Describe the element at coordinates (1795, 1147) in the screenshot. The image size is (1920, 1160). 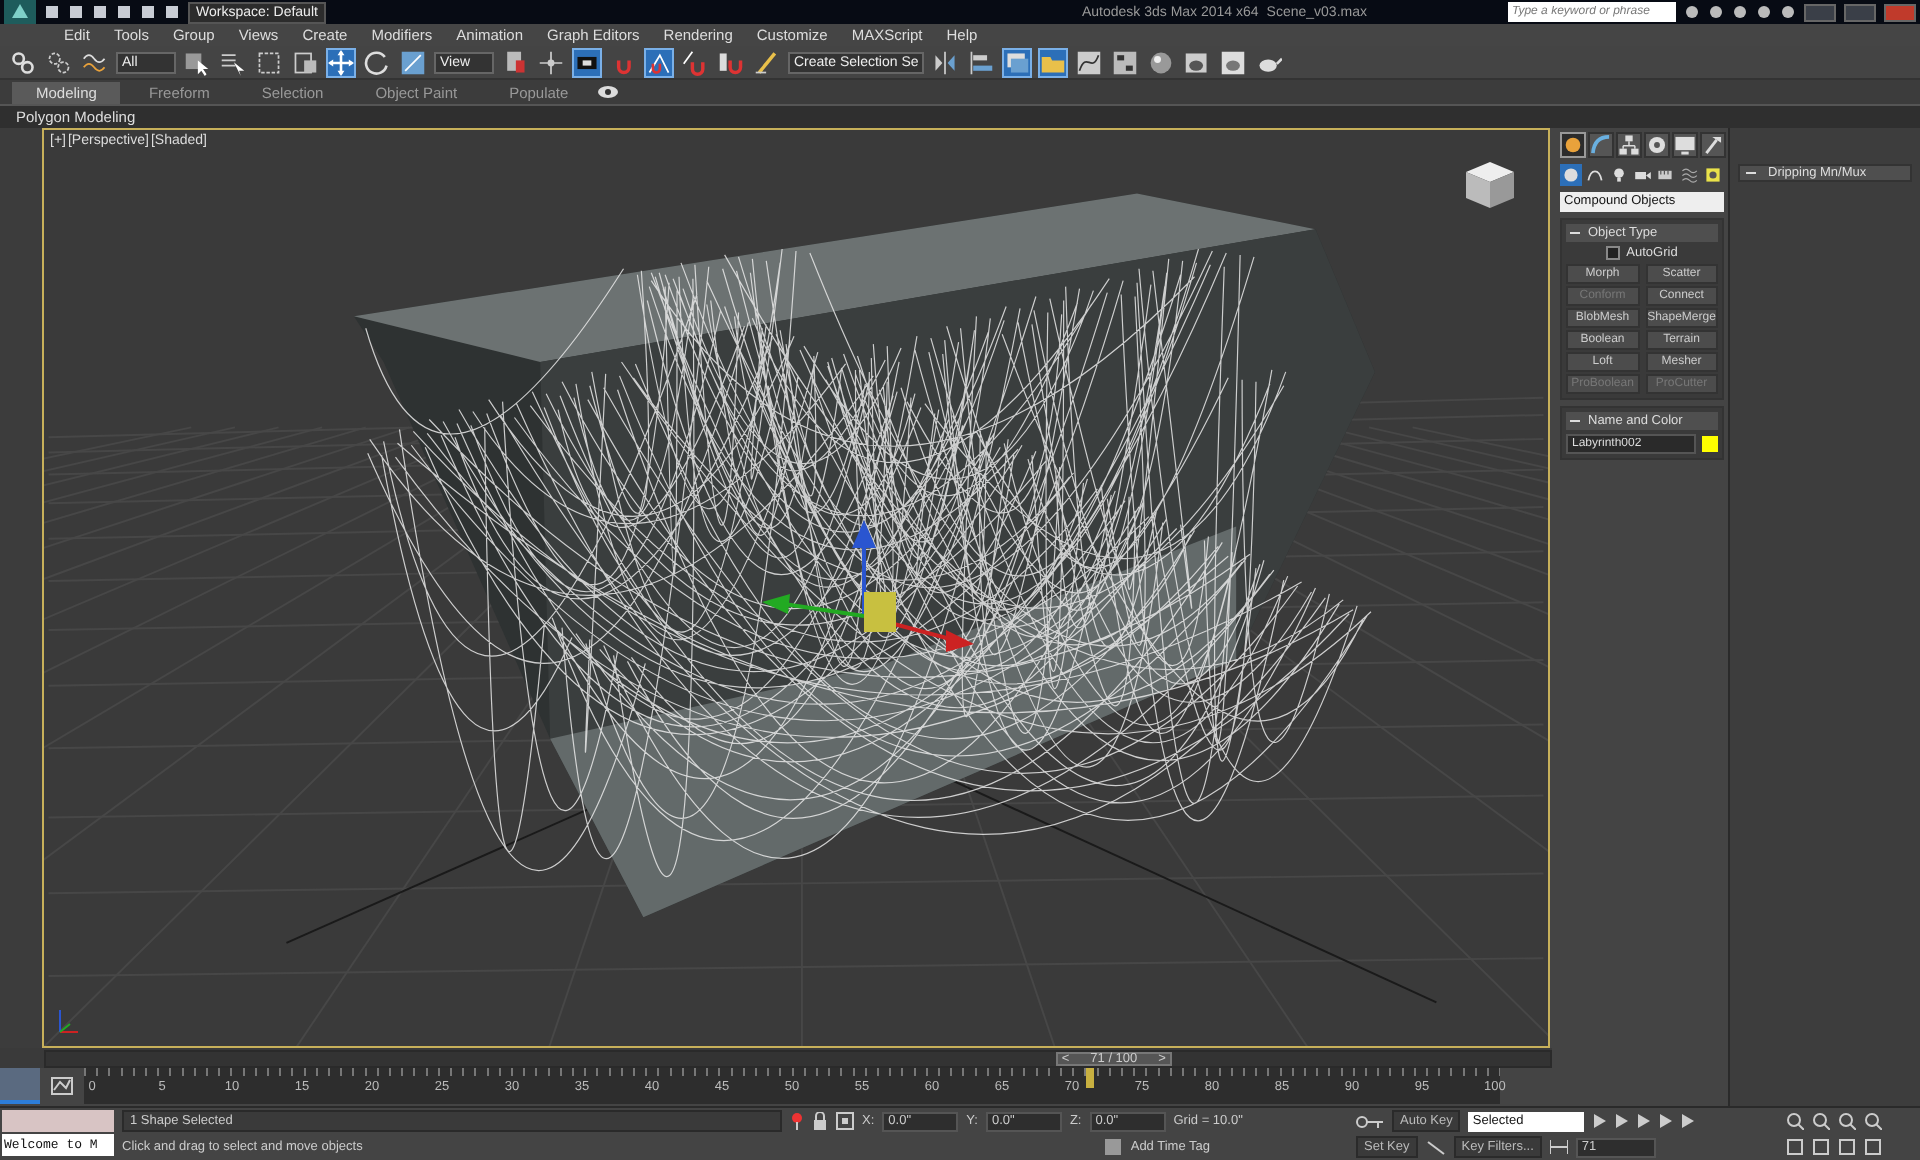
I see `field-of-view-icon` at that location.